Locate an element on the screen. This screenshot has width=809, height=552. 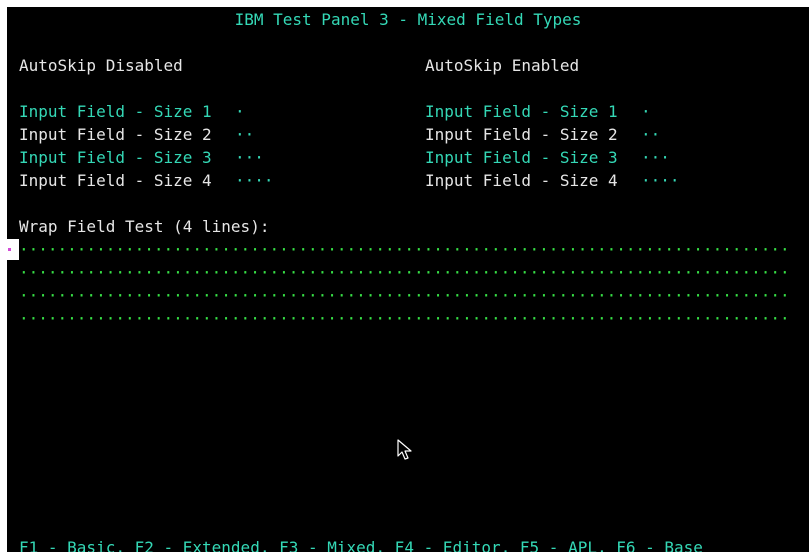
right-field-size-3-label: Input Field - Size 3 is located at coordinates (521, 157).